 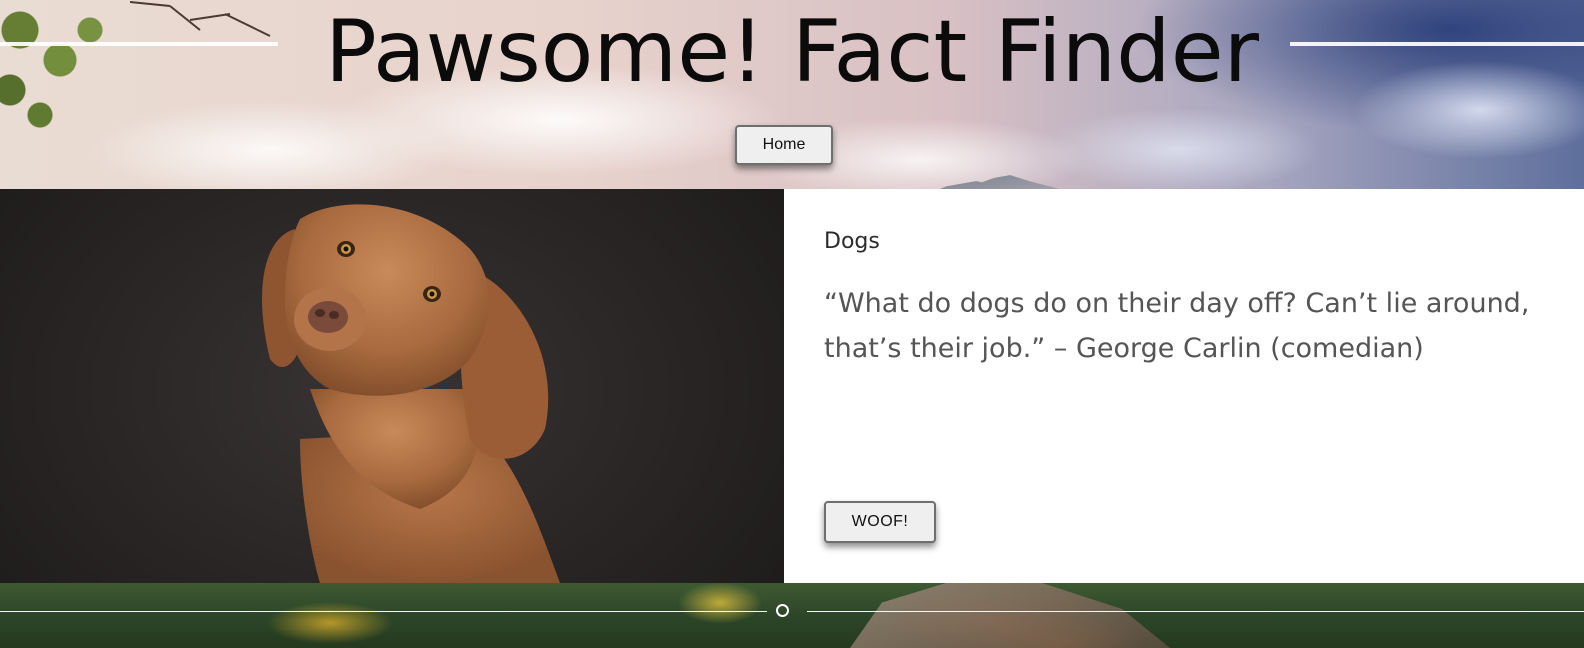 What do you see at coordinates (792, 615) in the screenshot?
I see `forest-banner` at bounding box center [792, 615].